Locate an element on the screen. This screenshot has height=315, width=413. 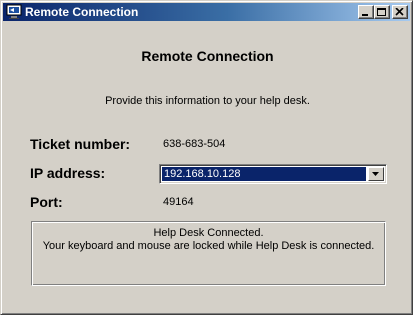
minimize-button is located at coordinates (366, 12).